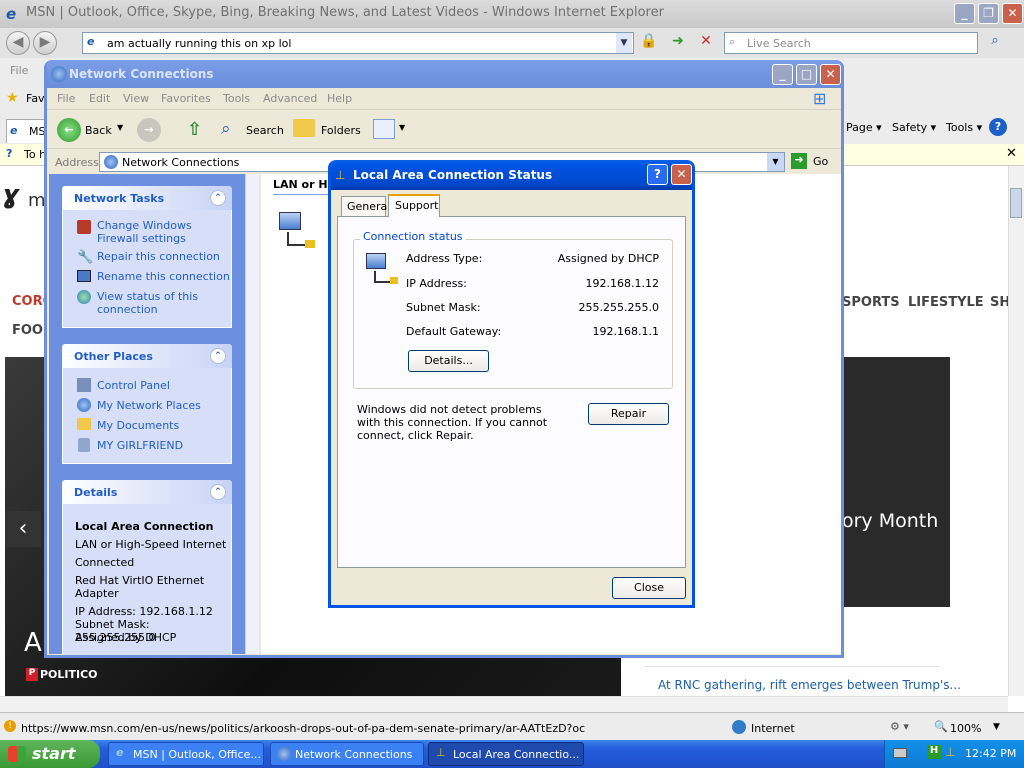  Describe the element at coordinates (147, 492) in the screenshot. I see `details-header: Details ⌃` at that location.